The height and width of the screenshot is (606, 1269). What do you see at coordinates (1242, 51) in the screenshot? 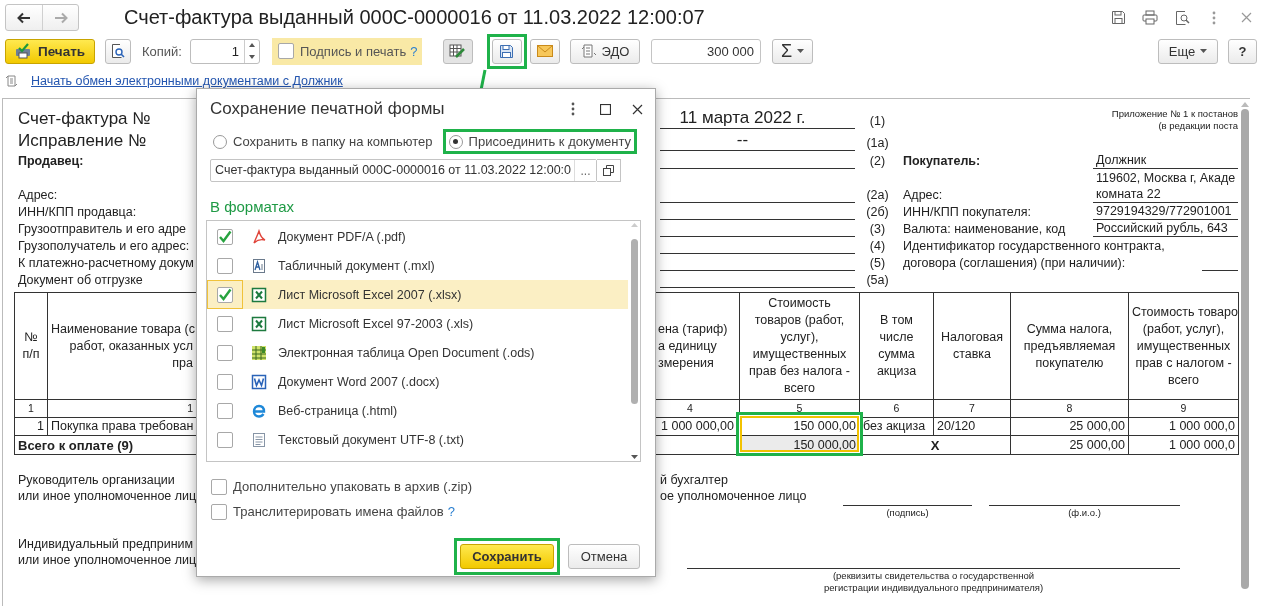
I see `help-button: ?` at bounding box center [1242, 51].